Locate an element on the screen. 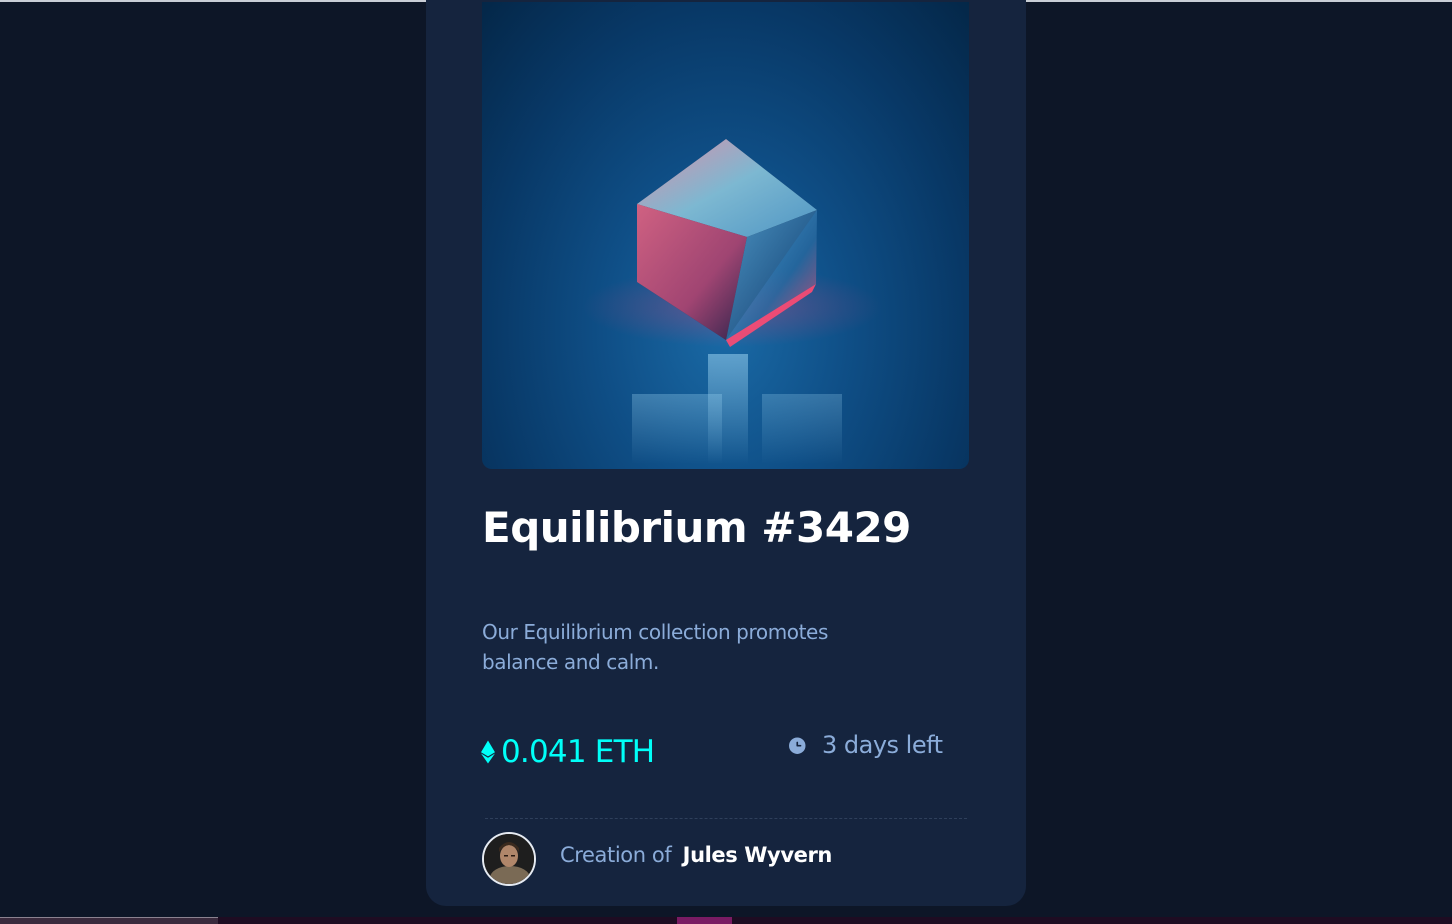  avatar is located at coordinates (509, 859).